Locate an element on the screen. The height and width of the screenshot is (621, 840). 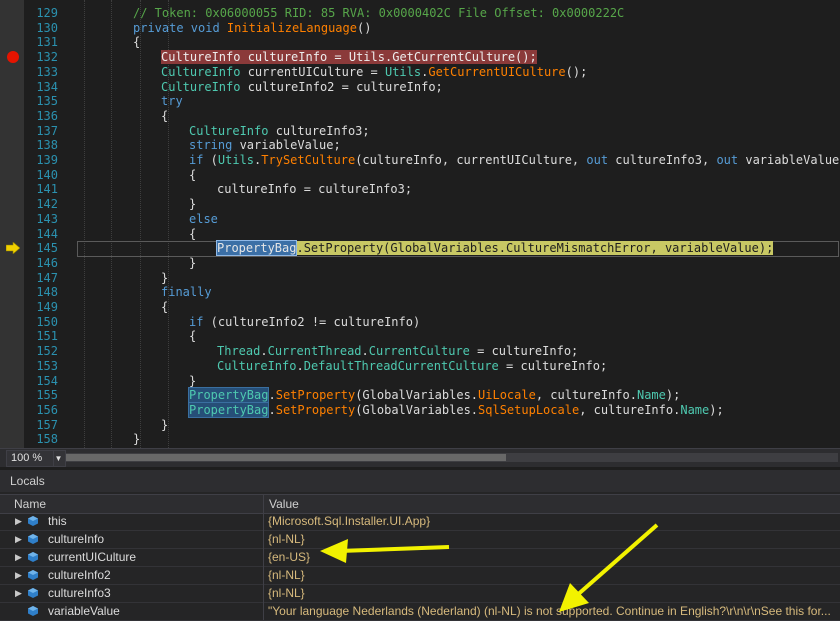
code-line: 136 { is located at coordinates (420, 116).